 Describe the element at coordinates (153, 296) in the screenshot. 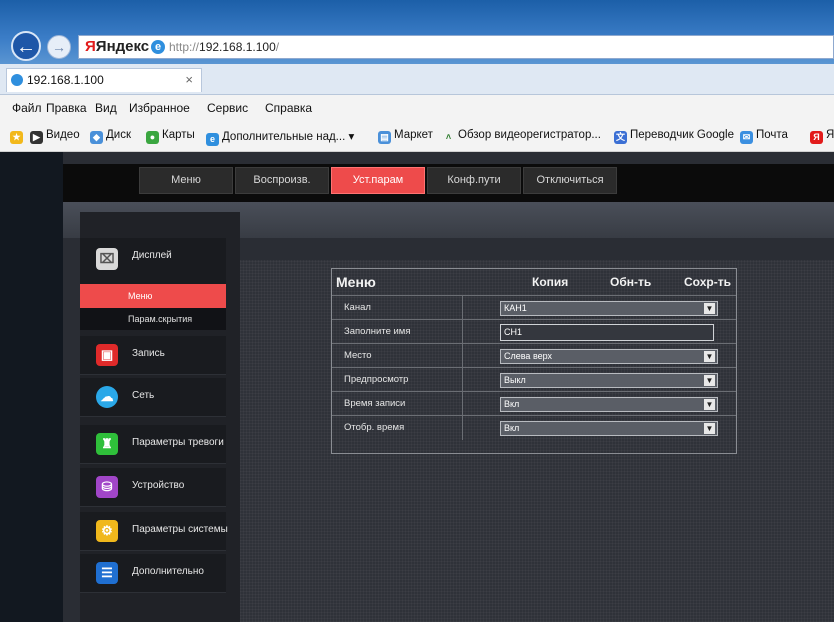

I see `sidebar-subitem-menu: Меню` at that location.